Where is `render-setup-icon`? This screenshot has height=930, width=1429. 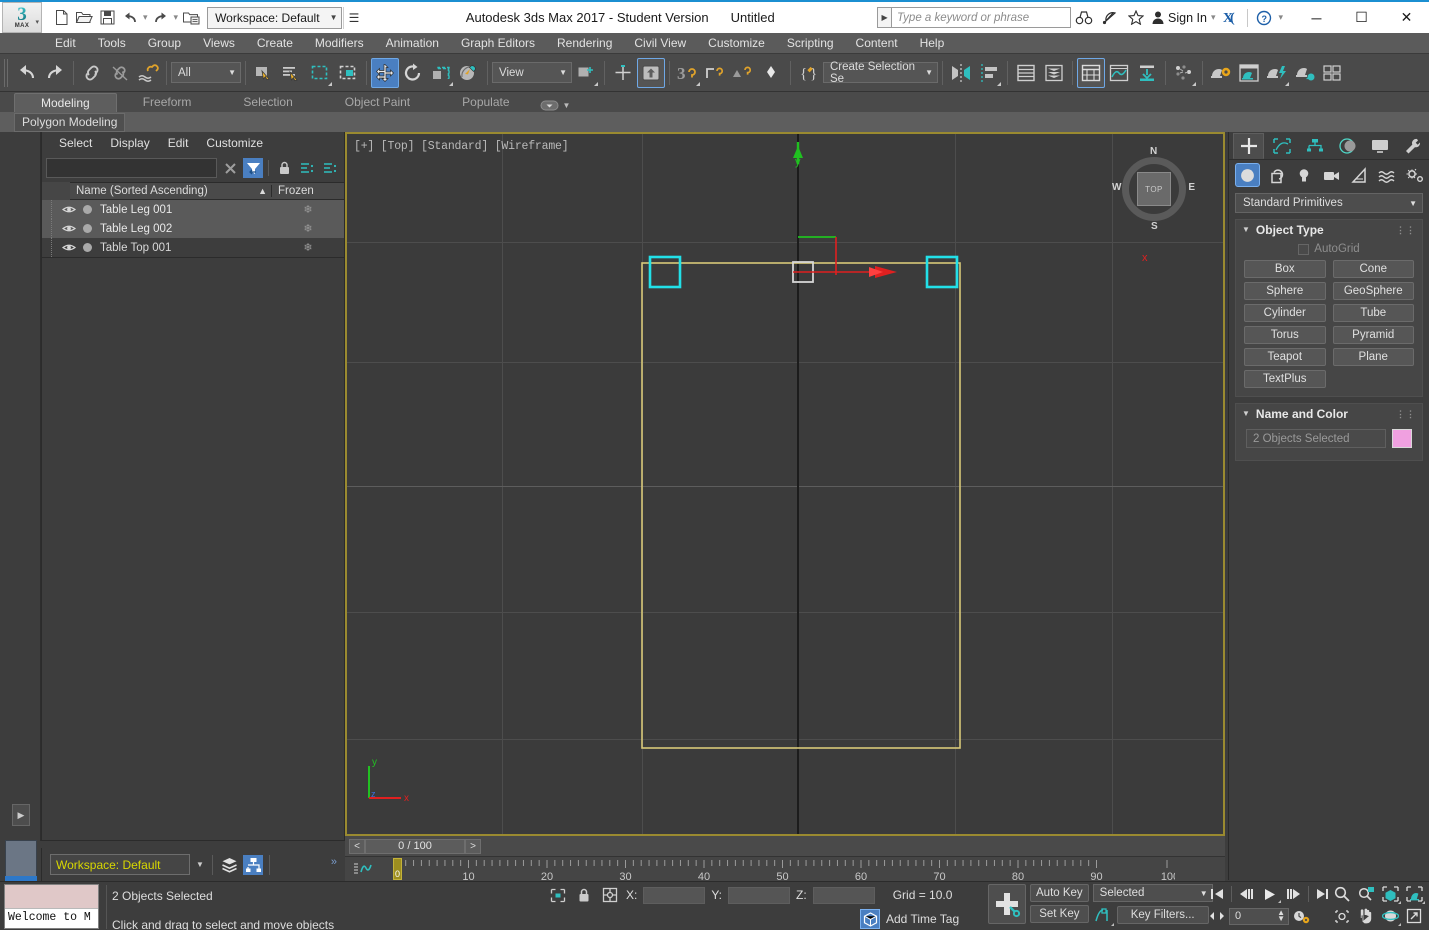
render-setup-icon is located at coordinates (1221, 73).